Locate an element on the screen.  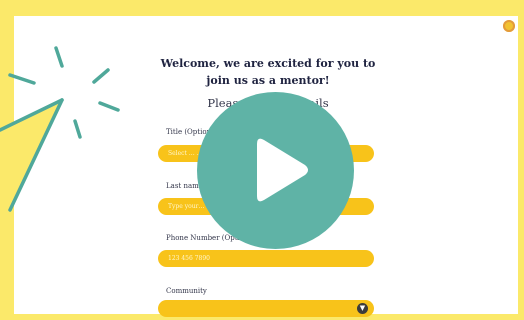
play-icon is located at coordinates (282, 170).